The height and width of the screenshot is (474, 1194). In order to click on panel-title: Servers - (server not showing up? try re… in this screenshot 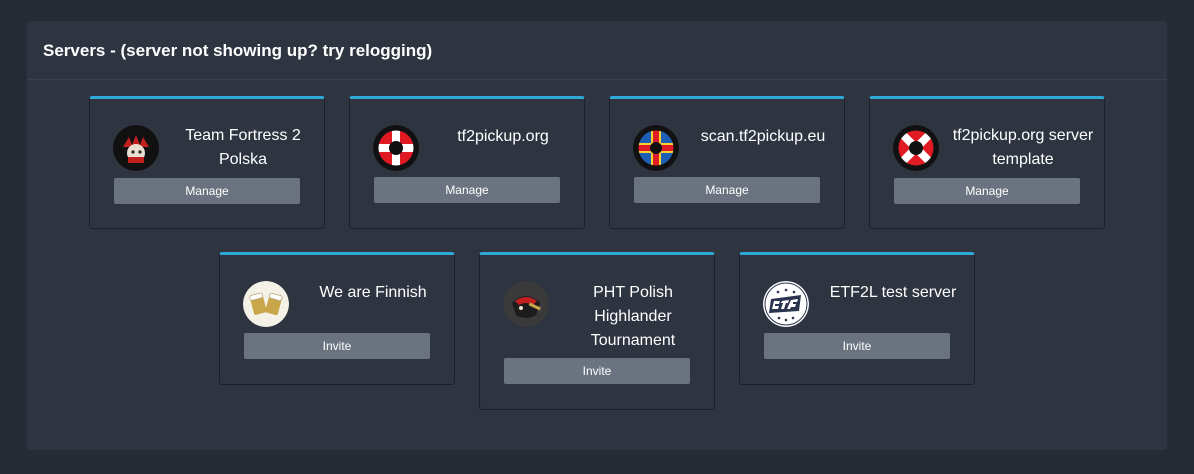, I will do `click(238, 50)`.